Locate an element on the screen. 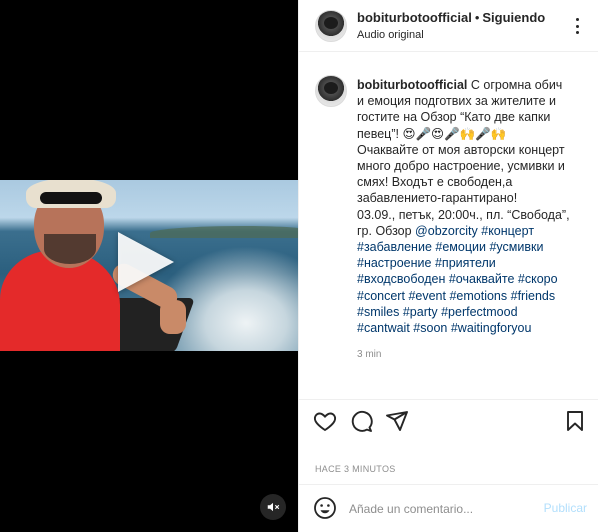  heart-icon is located at coordinates (325, 422).